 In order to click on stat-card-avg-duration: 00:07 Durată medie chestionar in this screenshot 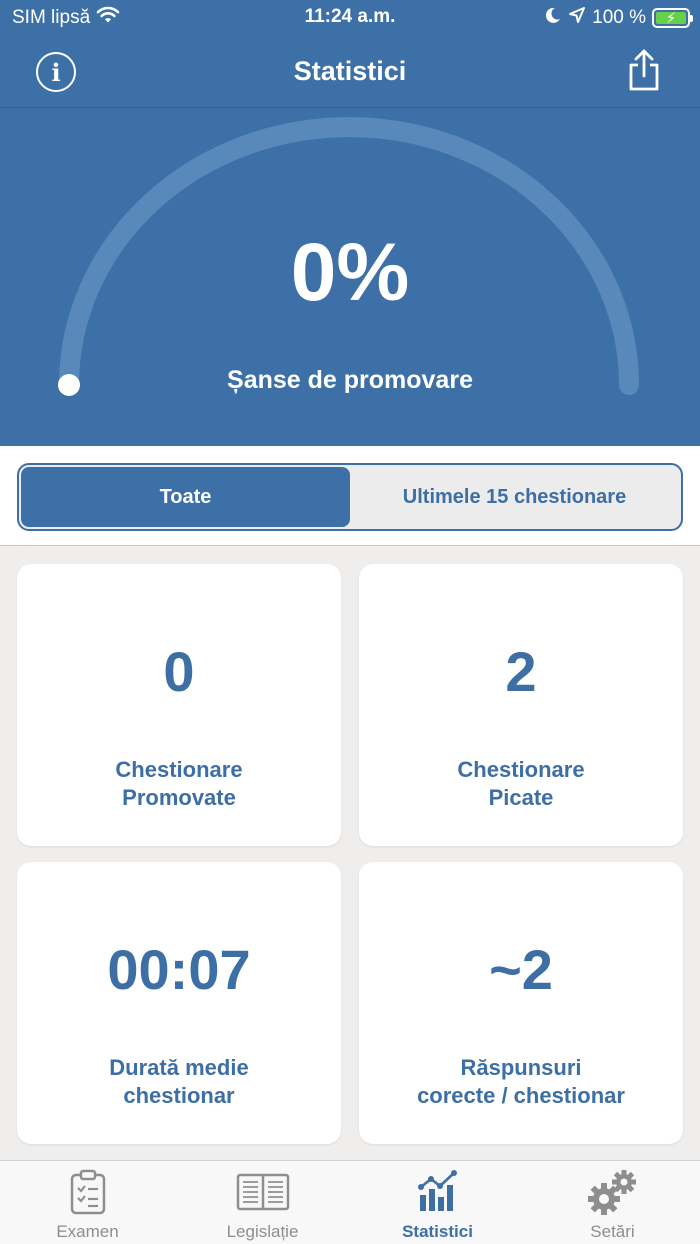, I will do `click(179, 1003)`.